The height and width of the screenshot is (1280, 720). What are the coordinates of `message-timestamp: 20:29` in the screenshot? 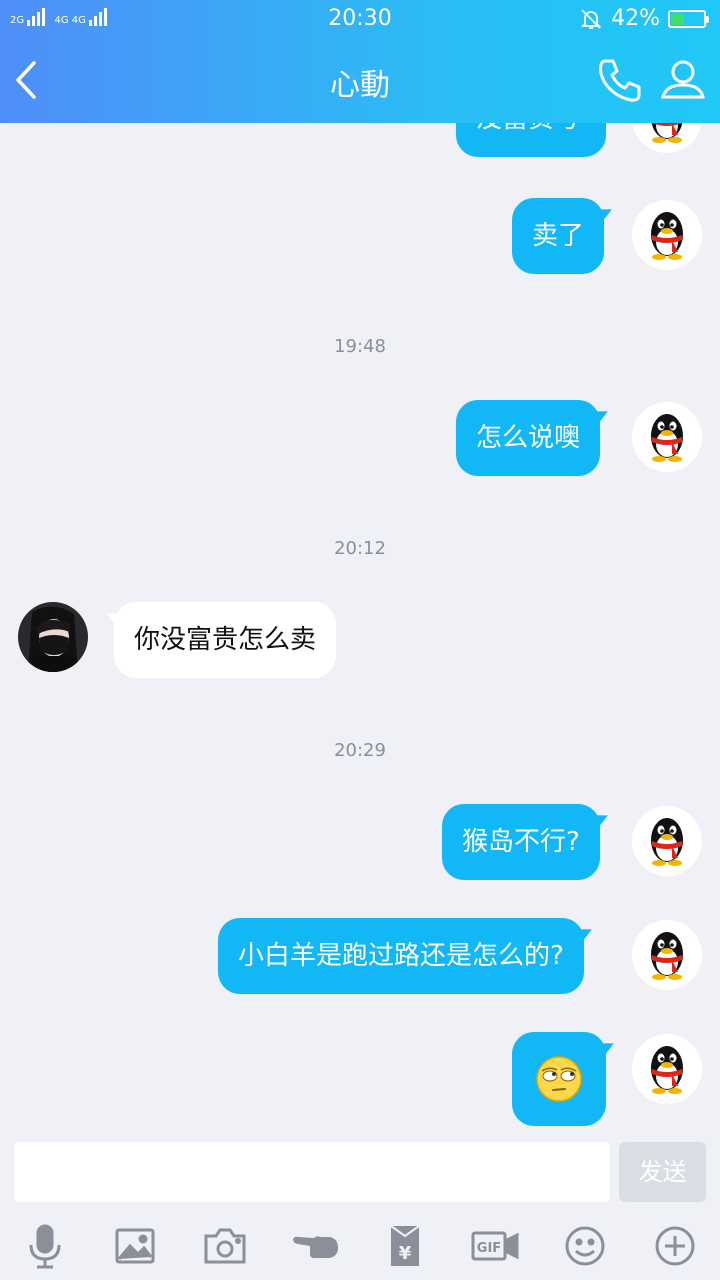 It's located at (360, 750).